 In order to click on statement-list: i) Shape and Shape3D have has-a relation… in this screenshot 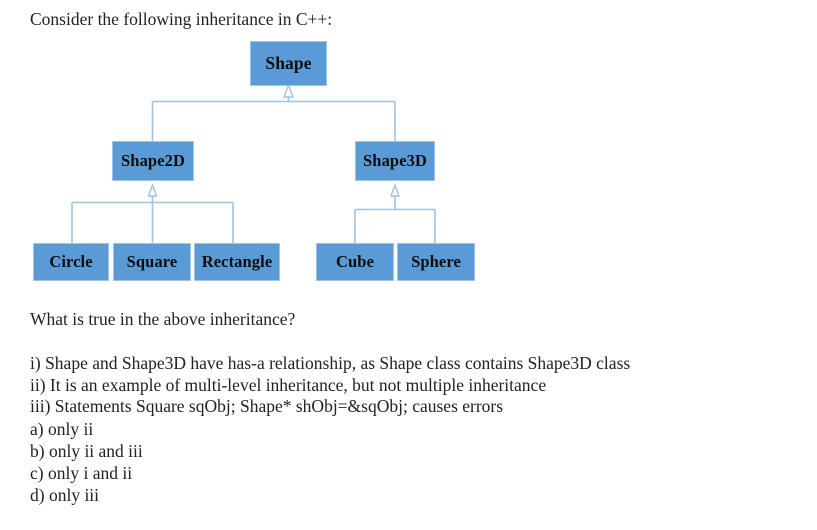, I will do `click(330, 385)`.